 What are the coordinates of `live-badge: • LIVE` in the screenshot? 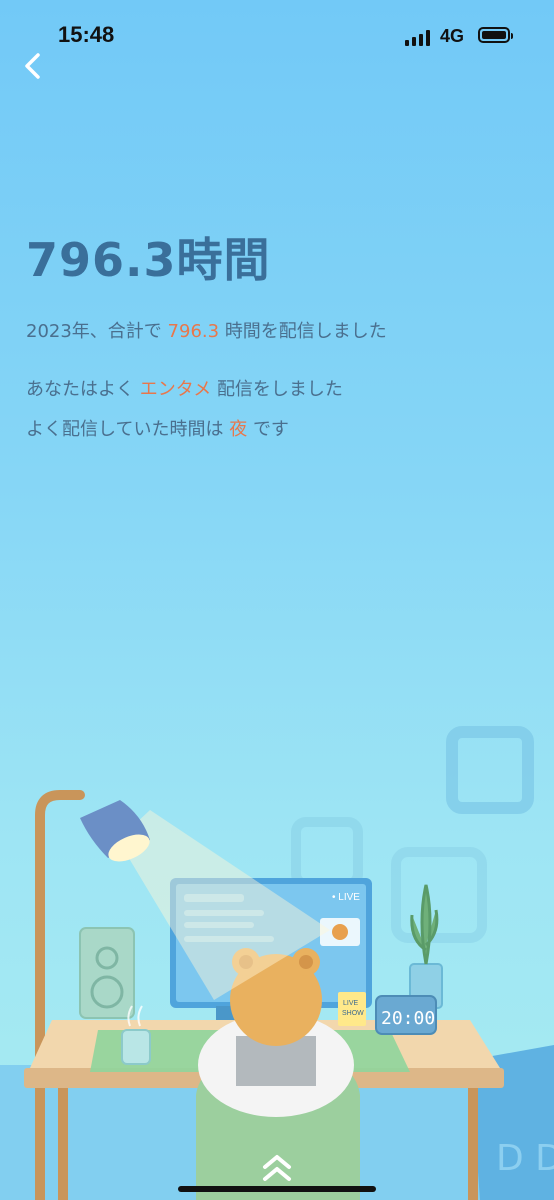 It's located at (346, 897).